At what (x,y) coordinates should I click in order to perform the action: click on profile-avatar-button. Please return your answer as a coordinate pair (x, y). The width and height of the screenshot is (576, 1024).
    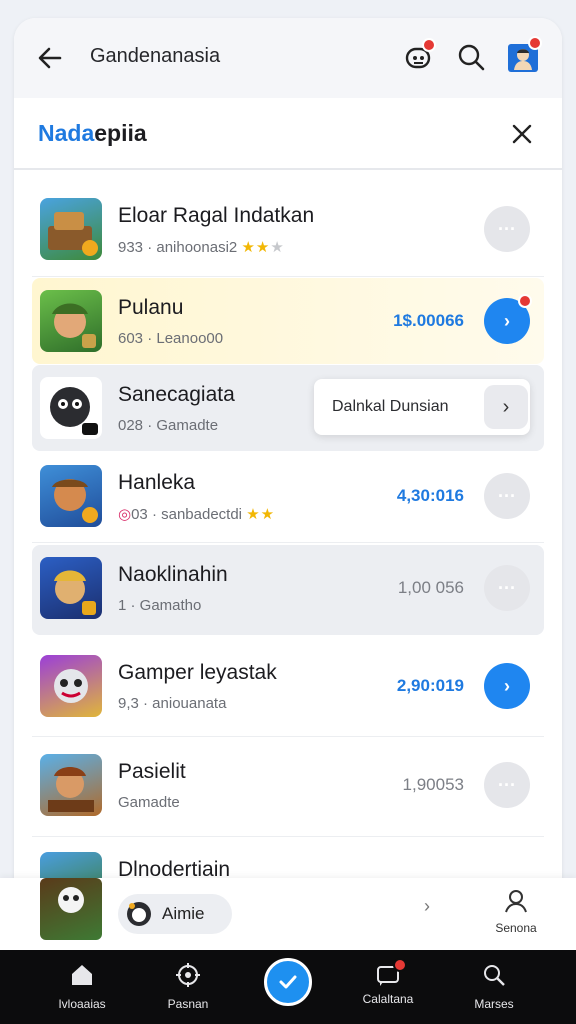
    Looking at the image, I should click on (524, 55).